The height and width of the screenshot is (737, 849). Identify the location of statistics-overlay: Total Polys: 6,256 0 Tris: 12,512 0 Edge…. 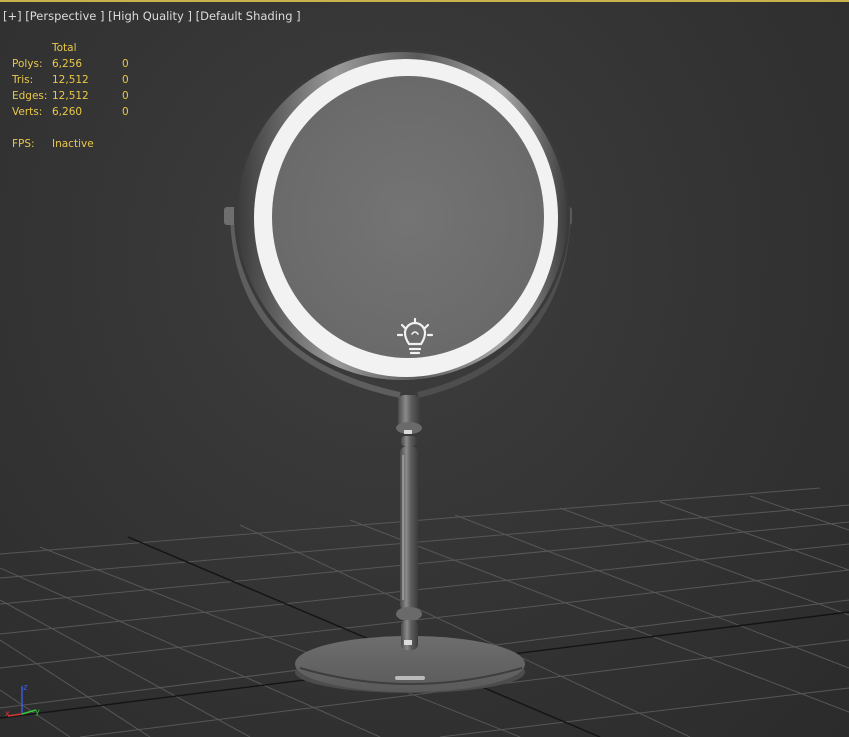
(82, 96).